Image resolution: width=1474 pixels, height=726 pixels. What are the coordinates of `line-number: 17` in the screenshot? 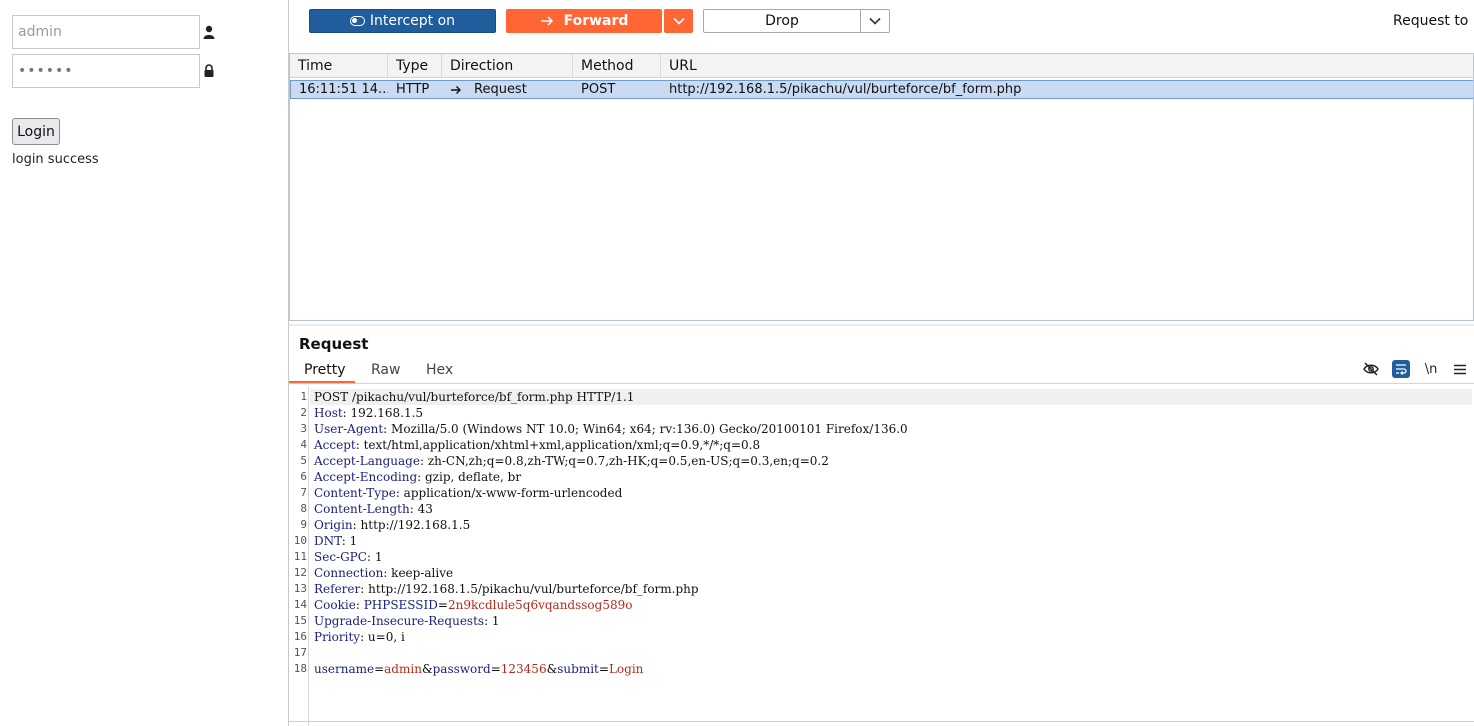 It's located at (300, 652).